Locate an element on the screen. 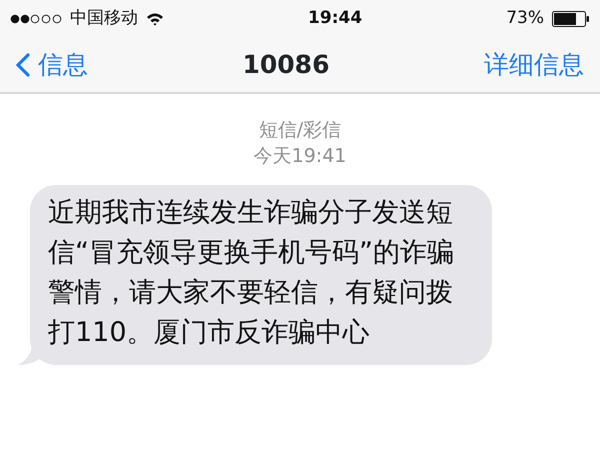 The image size is (600, 474). back-chevron-icon is located at coordinates (23, 65).